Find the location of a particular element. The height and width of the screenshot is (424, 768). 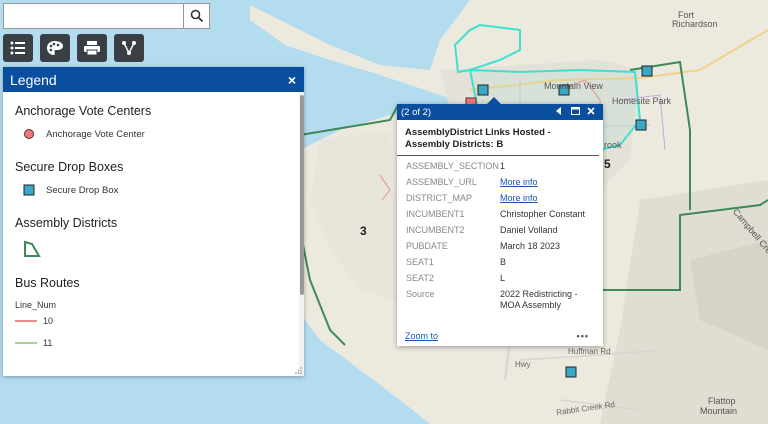

close-icon is located at coordinates (591, 111).